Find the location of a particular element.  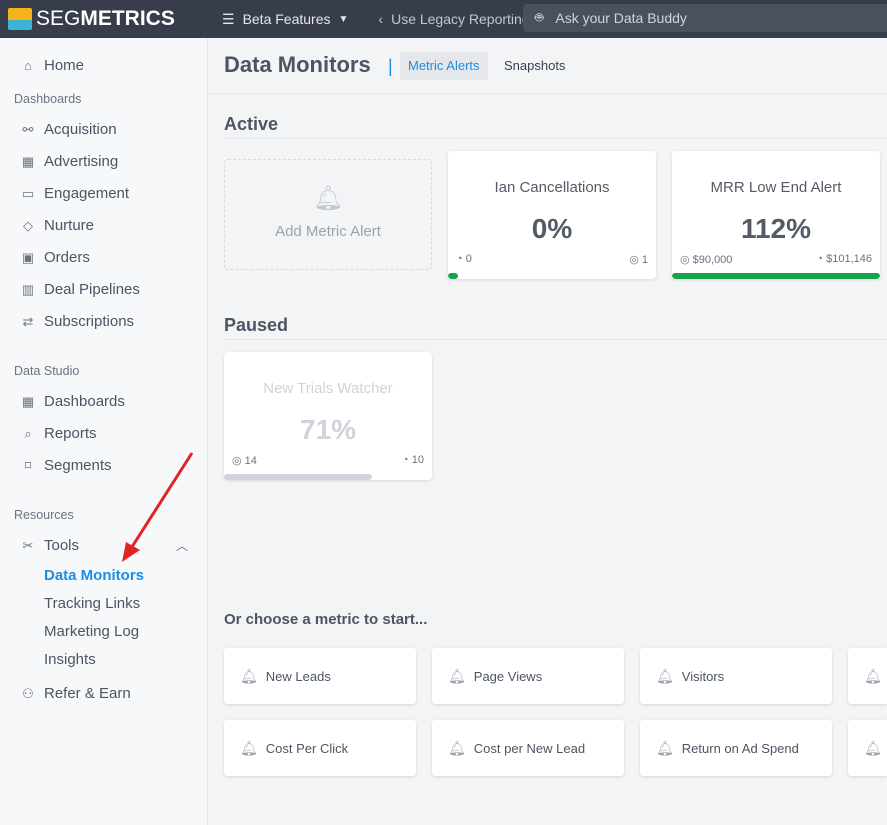

metric-option: 🔔︎ Visitors is located at coordinates (736, 676).